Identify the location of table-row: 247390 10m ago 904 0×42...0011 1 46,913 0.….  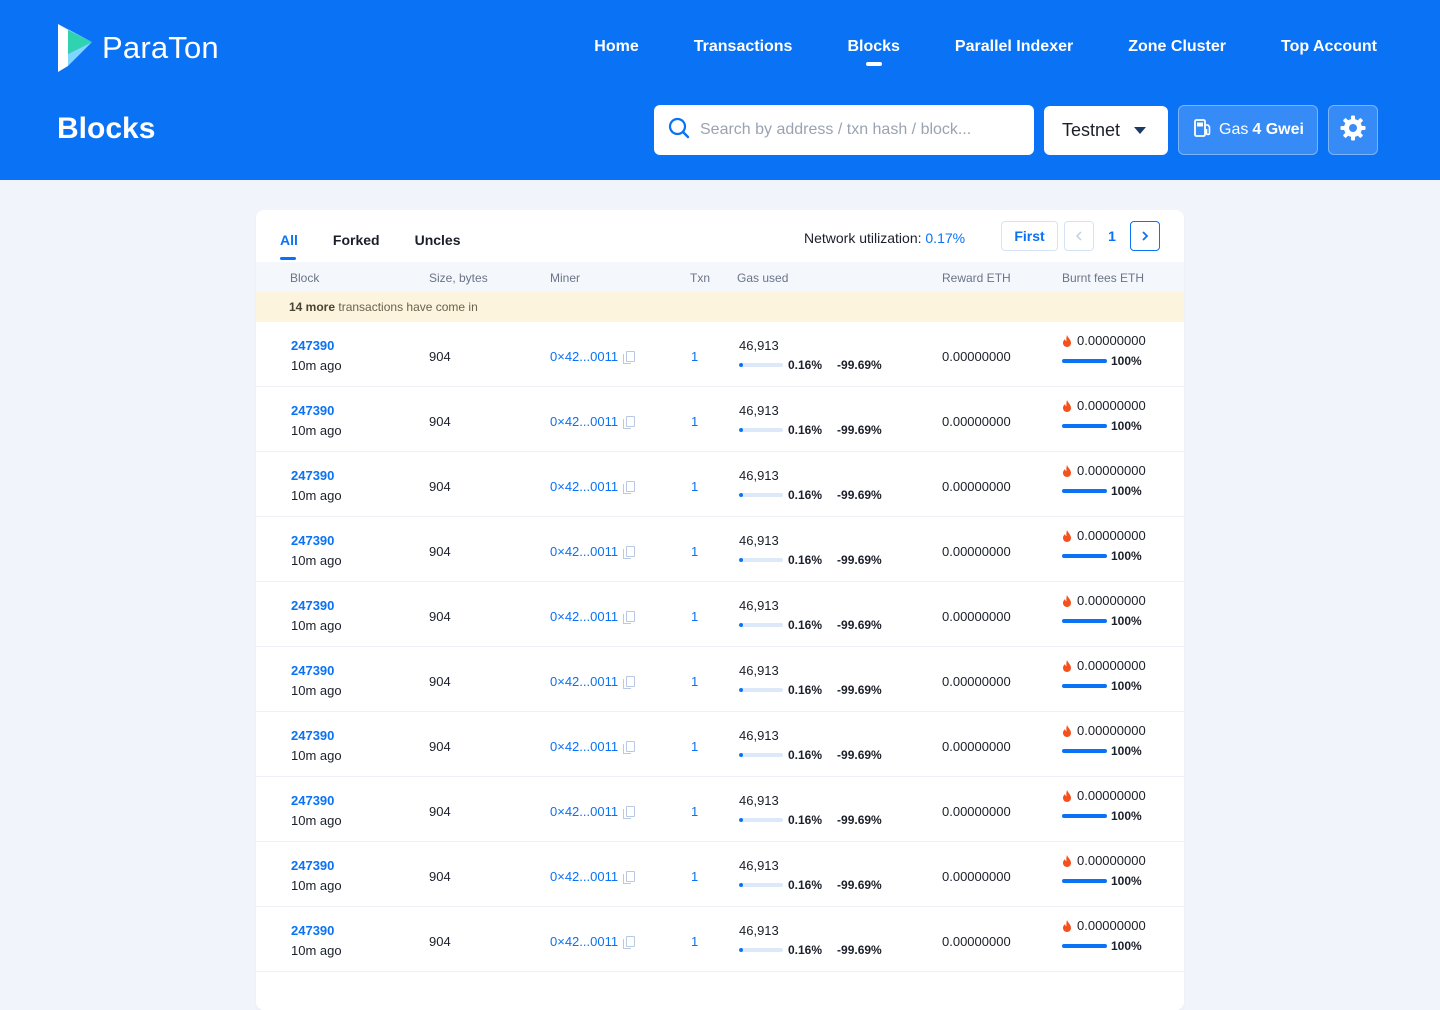
(720, 419).